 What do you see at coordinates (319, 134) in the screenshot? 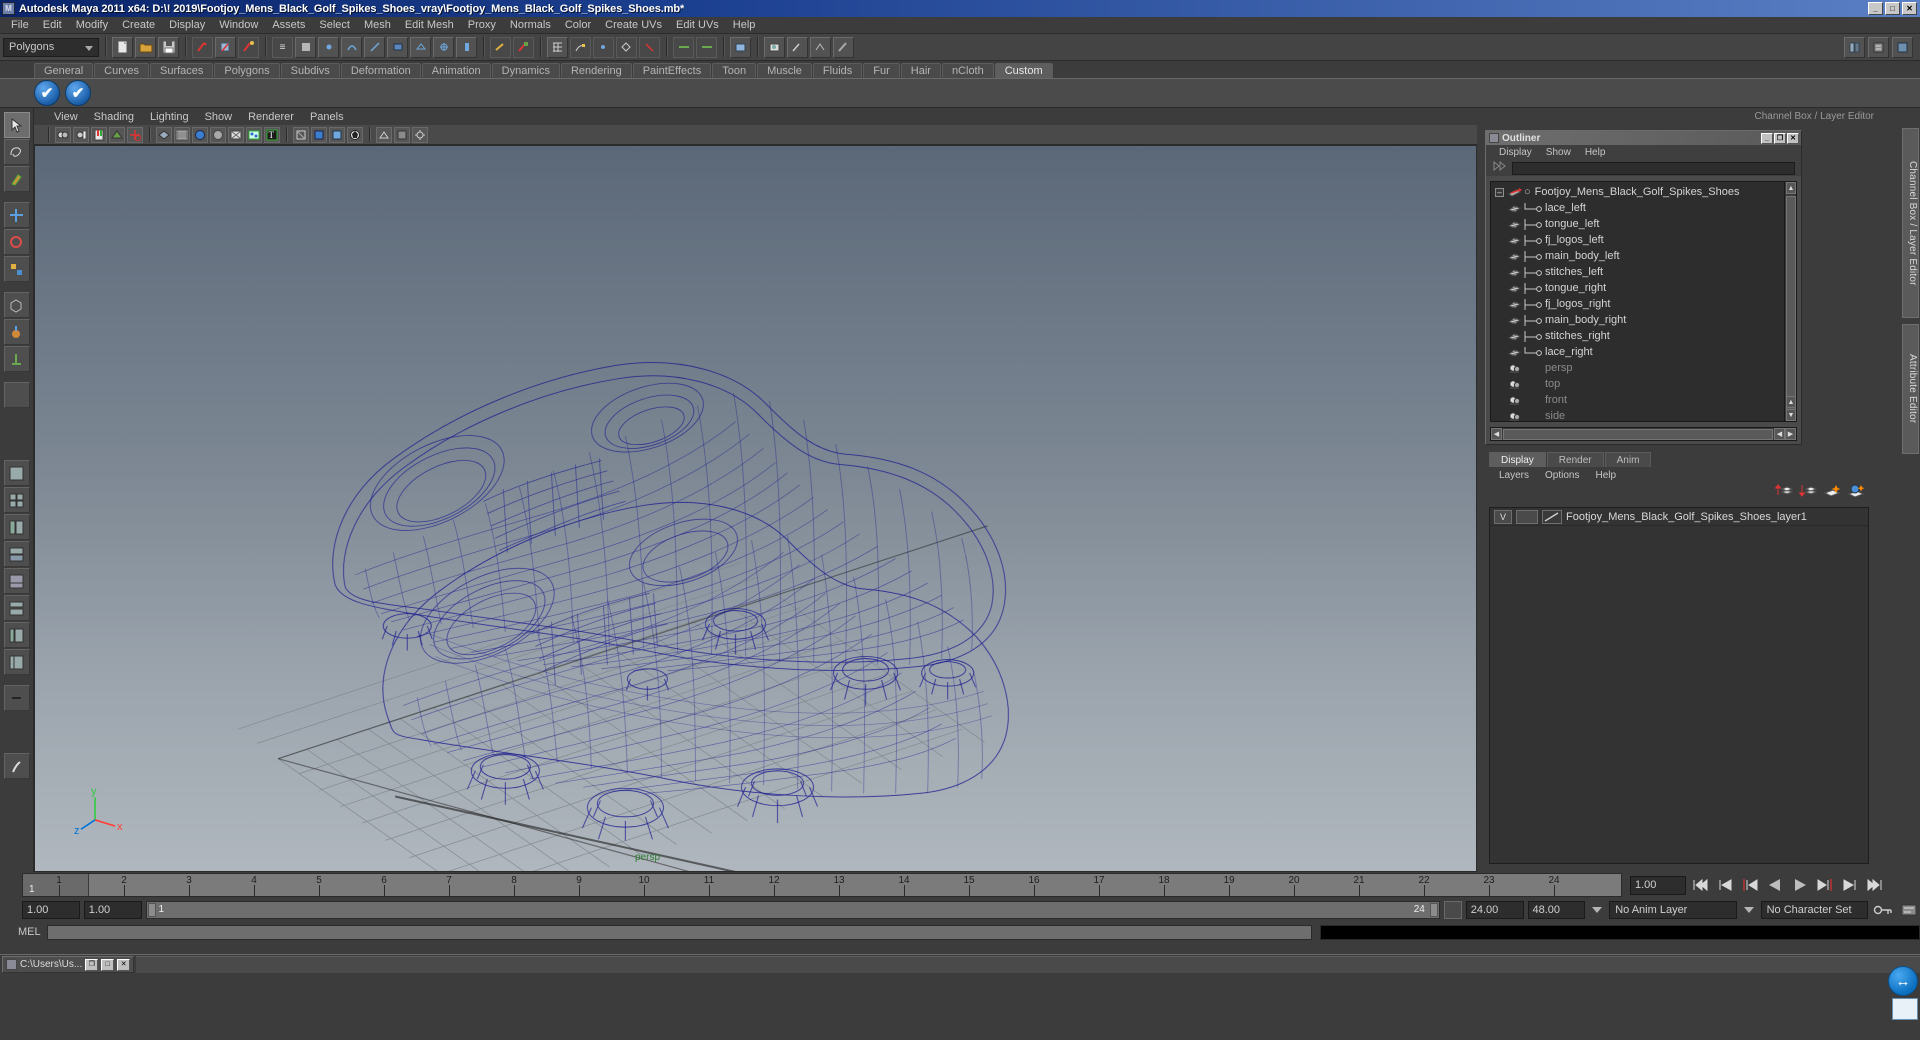
I see `xray-joints-icon` at bounding box center [319, 134].